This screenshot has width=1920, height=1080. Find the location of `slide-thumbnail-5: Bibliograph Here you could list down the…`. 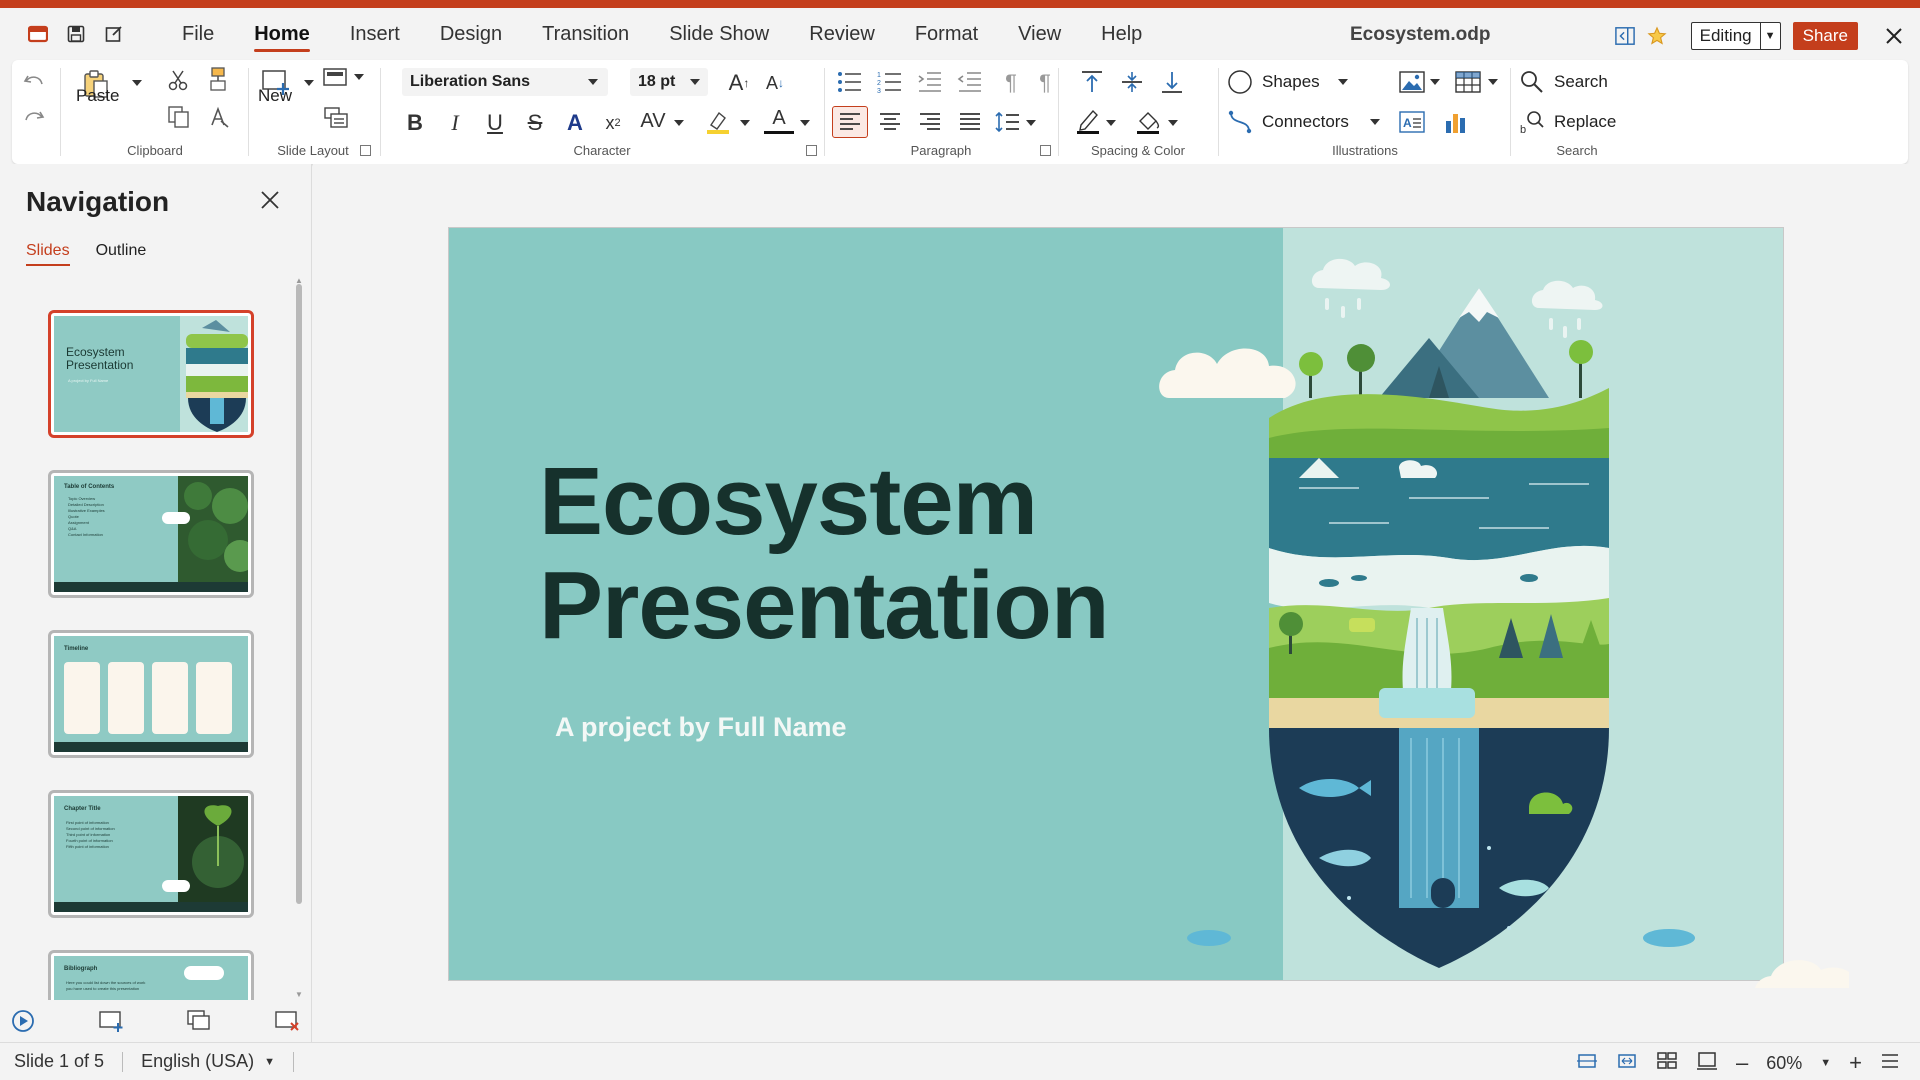

slide-thumbnail-5: Bibliograph Here you could list down the… is located at coordinates (151, 975).